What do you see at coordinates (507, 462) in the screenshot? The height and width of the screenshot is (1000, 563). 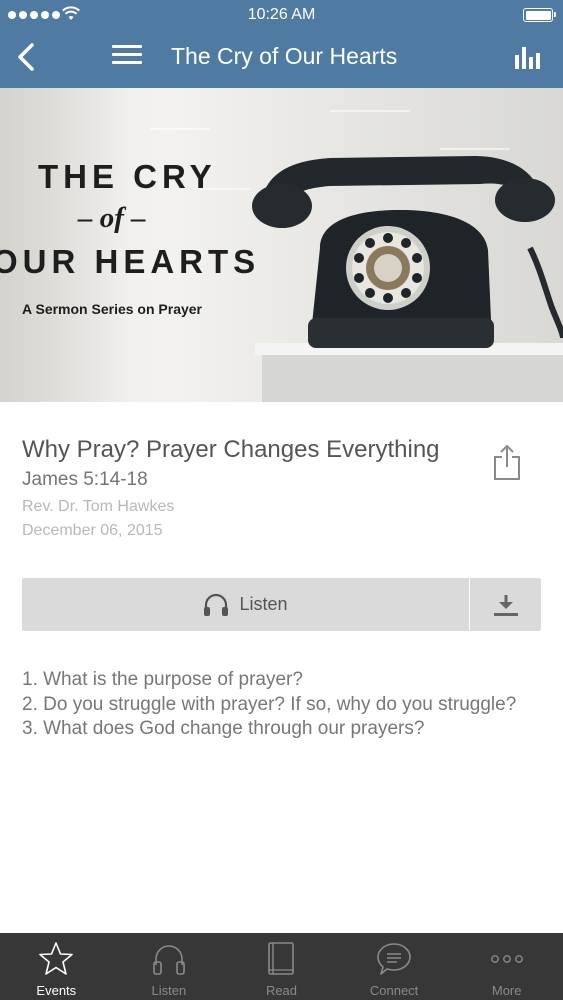 I see `share-icon` at bounding box center [507, 462].